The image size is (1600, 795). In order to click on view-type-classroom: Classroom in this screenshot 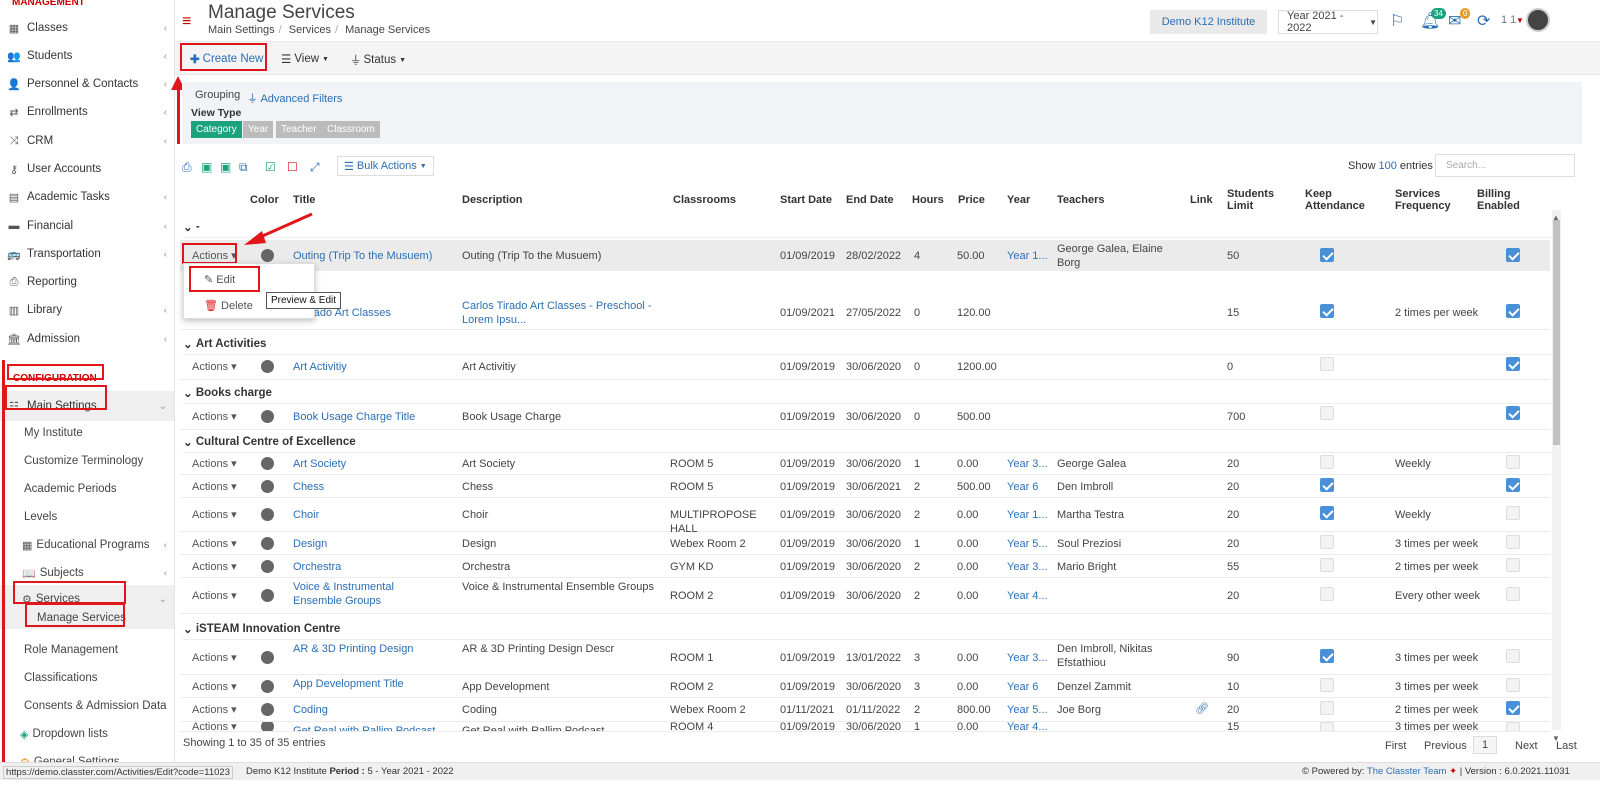, I will do `click(351, 129)`.